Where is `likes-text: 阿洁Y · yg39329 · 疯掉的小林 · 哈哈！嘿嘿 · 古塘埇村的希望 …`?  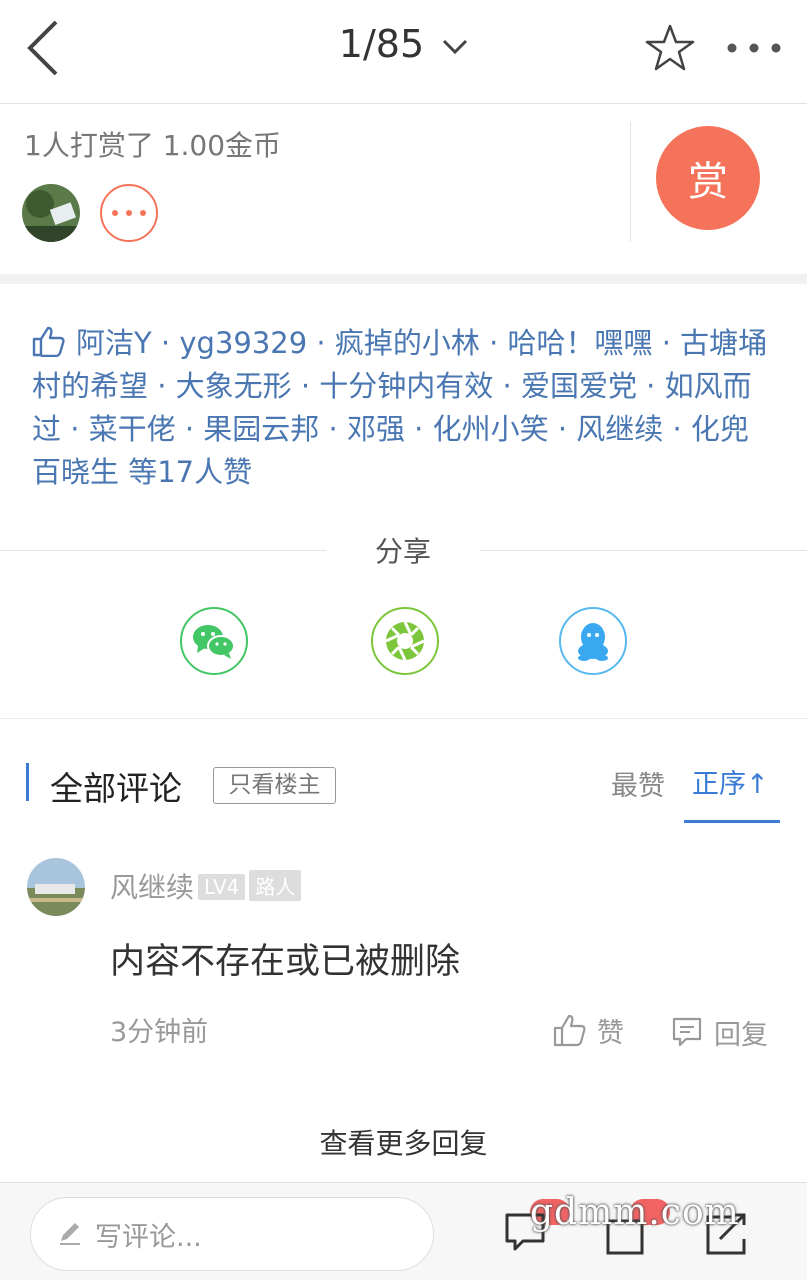
likes-text: 阿洁Y · yg39329 · 疯掉的小林 · 哈哈！嘿嘿 · 古塘埇村的希望 … is located at coordinates (400, 407).